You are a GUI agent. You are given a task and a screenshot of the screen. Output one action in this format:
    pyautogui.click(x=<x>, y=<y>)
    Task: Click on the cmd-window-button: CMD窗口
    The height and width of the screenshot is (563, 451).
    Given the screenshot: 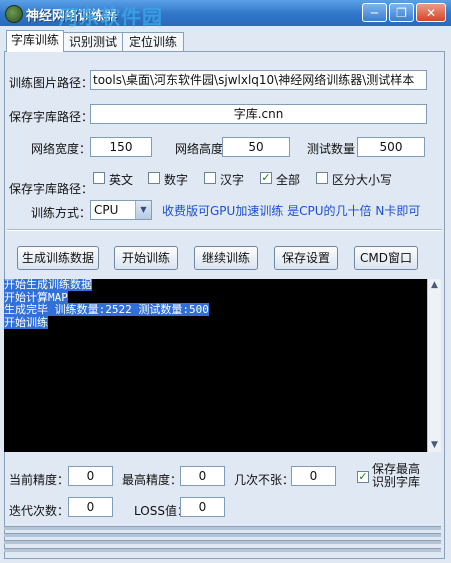 What is the action you would take?
    pyautogui.click(x=386, y=258)
    